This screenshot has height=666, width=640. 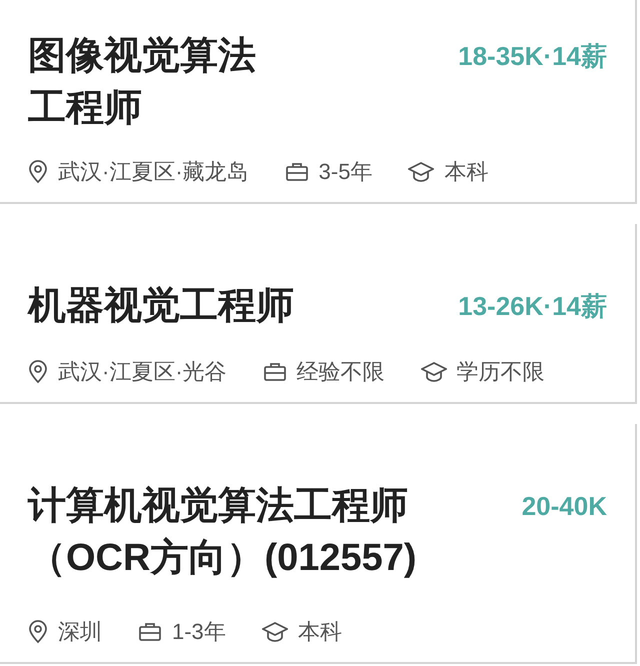 I want to click on experience-text: 1-3年, so click(x=199, y=632).